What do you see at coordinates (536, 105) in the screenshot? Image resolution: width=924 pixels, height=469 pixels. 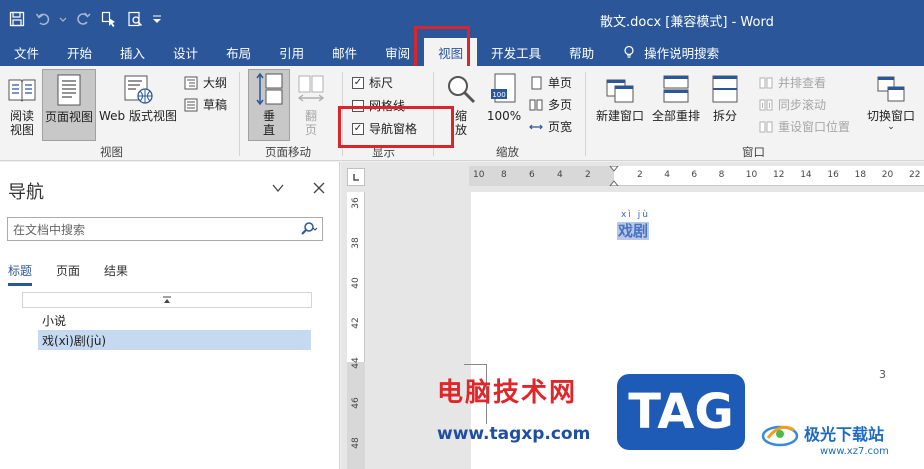 I see `multiple-pages-icon` at bounding box center [536, 105].